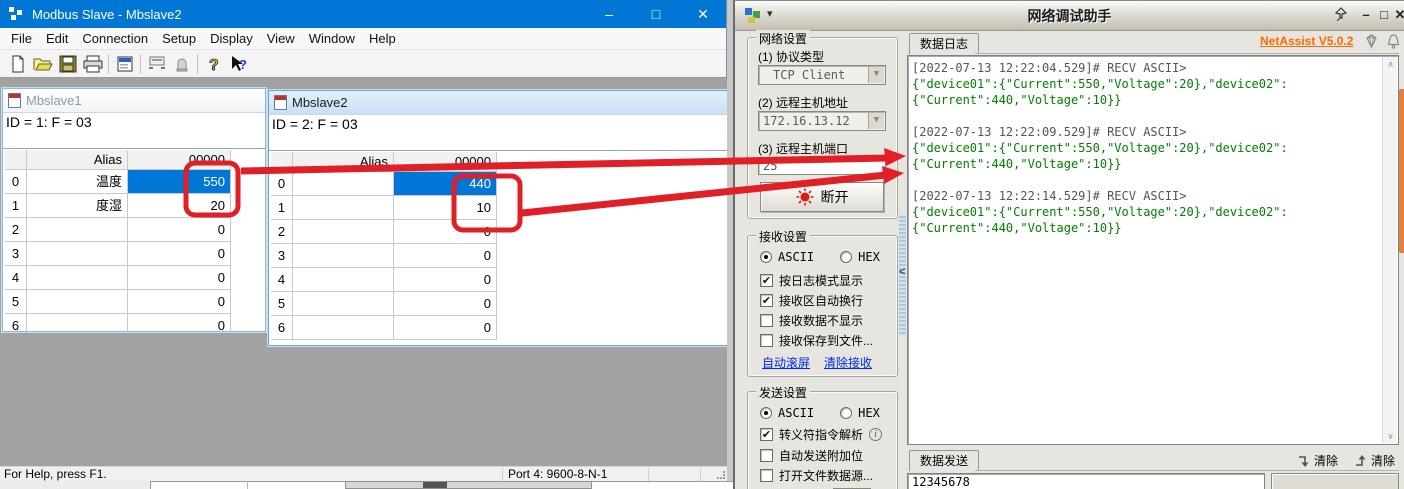 The height and width of the screenshot is (489, 1404). I want to click on save-icon, so click(67, 64).